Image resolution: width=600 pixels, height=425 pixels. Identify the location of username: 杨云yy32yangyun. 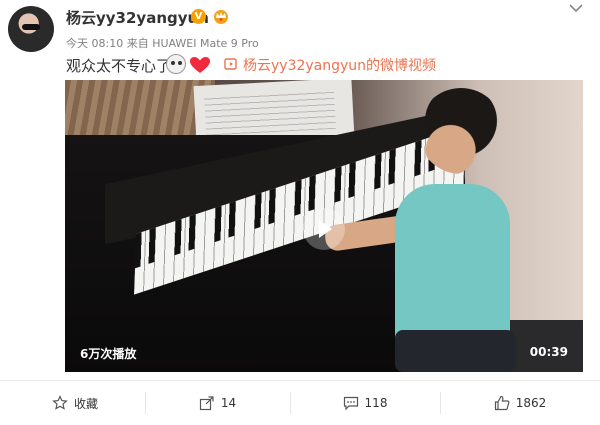
(137, 17).